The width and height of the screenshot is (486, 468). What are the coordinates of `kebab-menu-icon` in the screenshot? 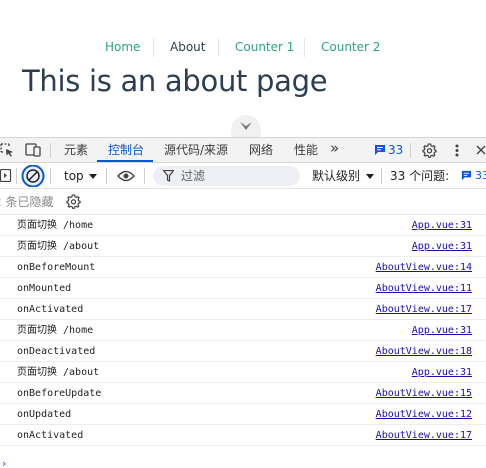 It's located at (457, 150).